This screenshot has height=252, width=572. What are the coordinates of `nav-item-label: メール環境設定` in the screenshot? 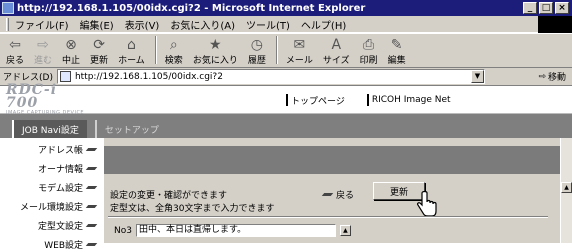 It's located at (51, 207).